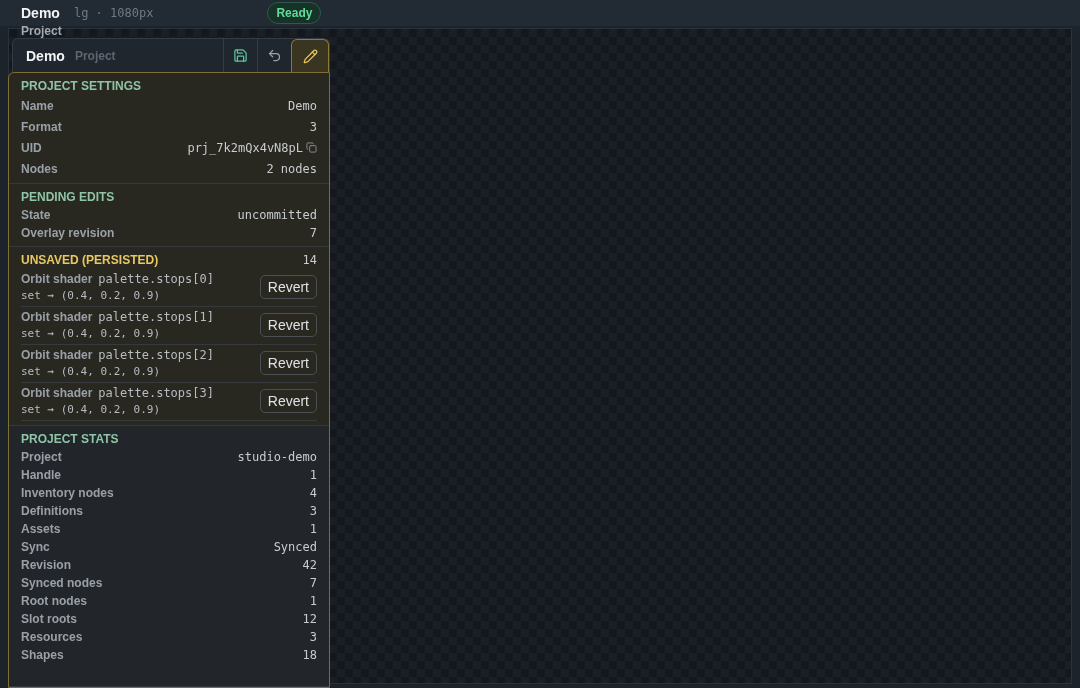 The image size is (1080, 688). Describe the element at coordinates (291, 168) in the screenshot. I see `field-value: 2 nodes` at that location.